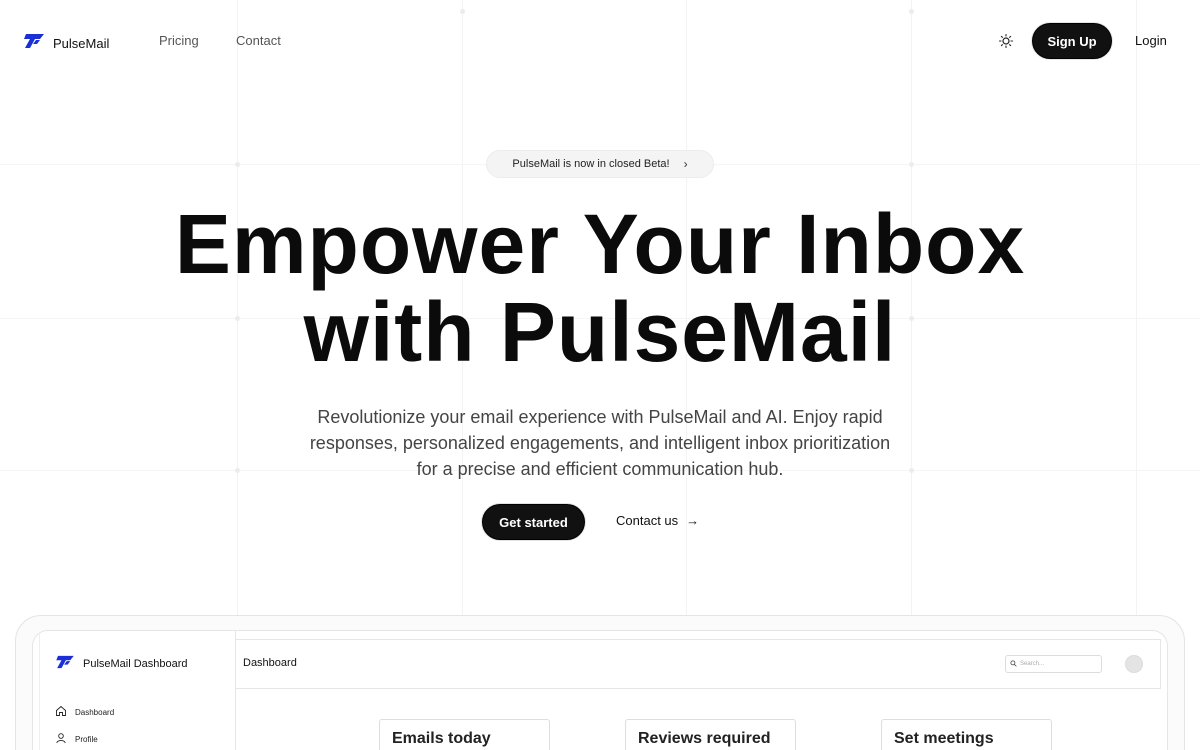 This screenshot has height=750, width=1200. What do you see at coordinates (61, 712) in the screenshot?
I see `home-icon` at bounding box center [61, 712].